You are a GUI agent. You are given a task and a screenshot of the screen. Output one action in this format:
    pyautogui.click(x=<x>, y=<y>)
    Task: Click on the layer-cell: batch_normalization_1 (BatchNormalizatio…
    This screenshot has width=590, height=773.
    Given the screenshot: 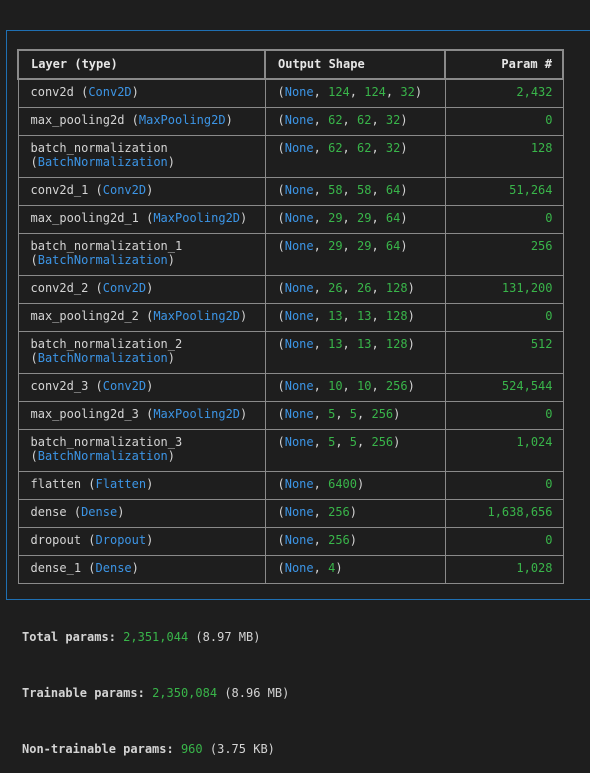 What is the action you would take?
    pyautogui.click(x=141, y=254)
    